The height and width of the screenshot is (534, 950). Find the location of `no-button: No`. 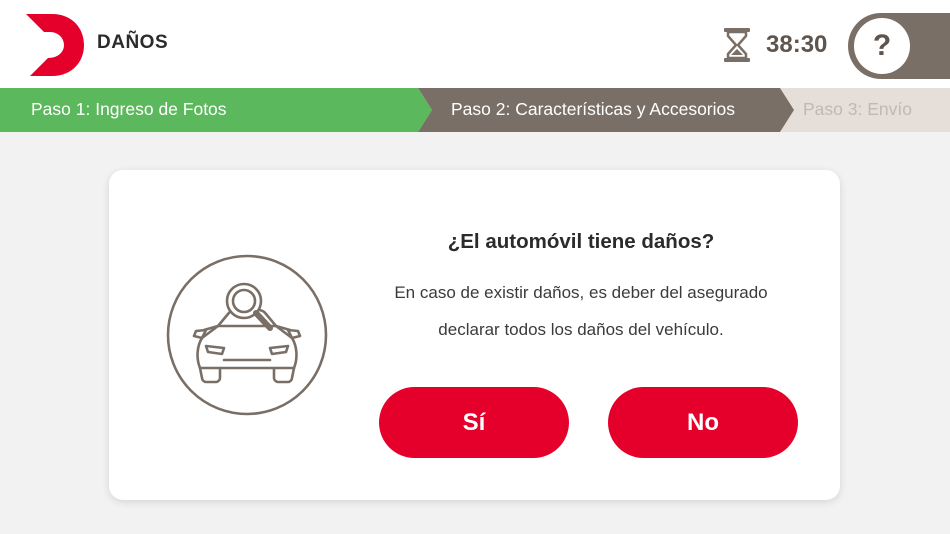

no-button: No is located at coordinates (703, 422).